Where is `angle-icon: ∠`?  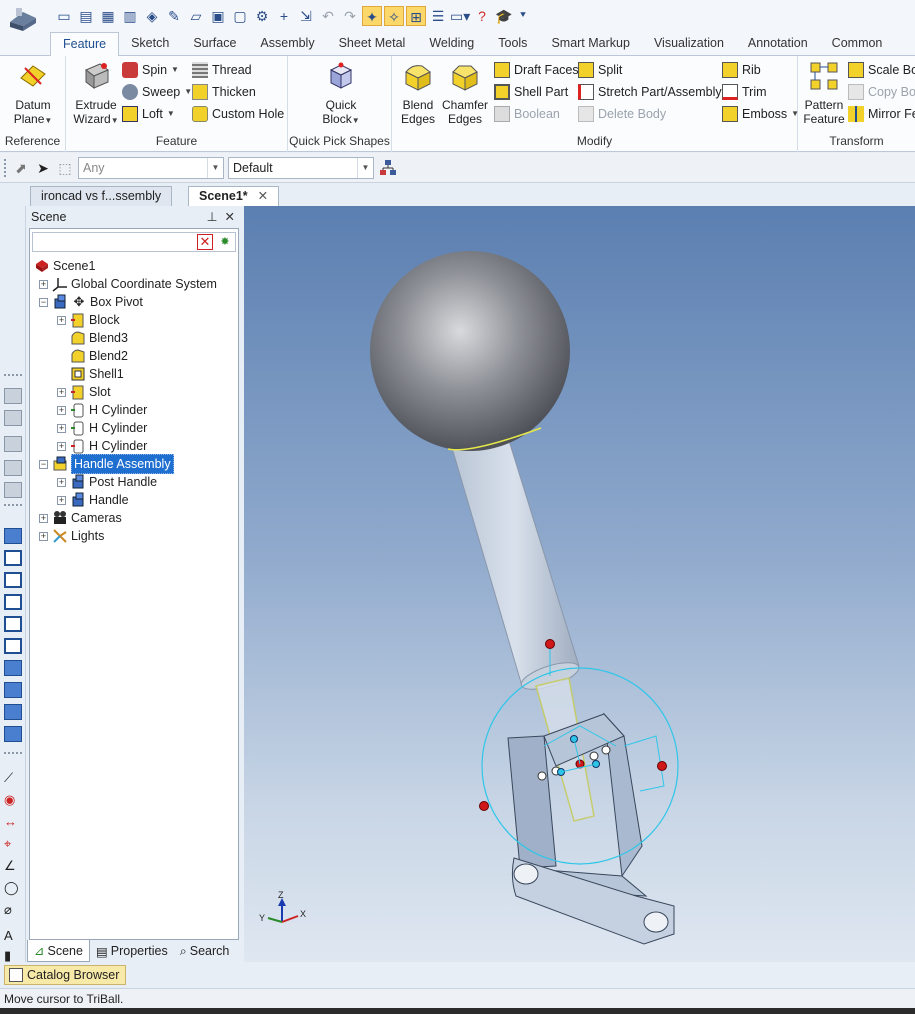 angle-icon: ∠ is located at coordinates (13, 866).